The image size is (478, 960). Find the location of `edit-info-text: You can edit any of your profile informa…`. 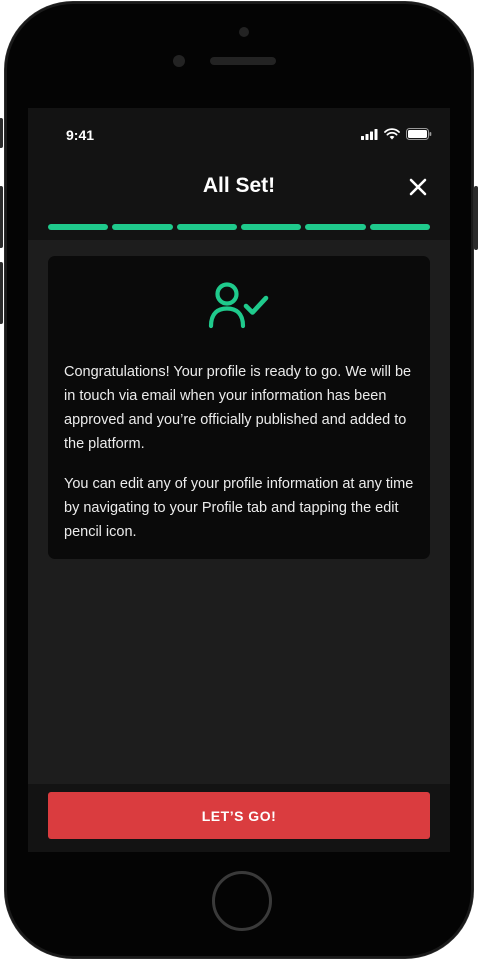

edit-info-text: You can edit any of your profile informa… is located at coordinates (239, 508).